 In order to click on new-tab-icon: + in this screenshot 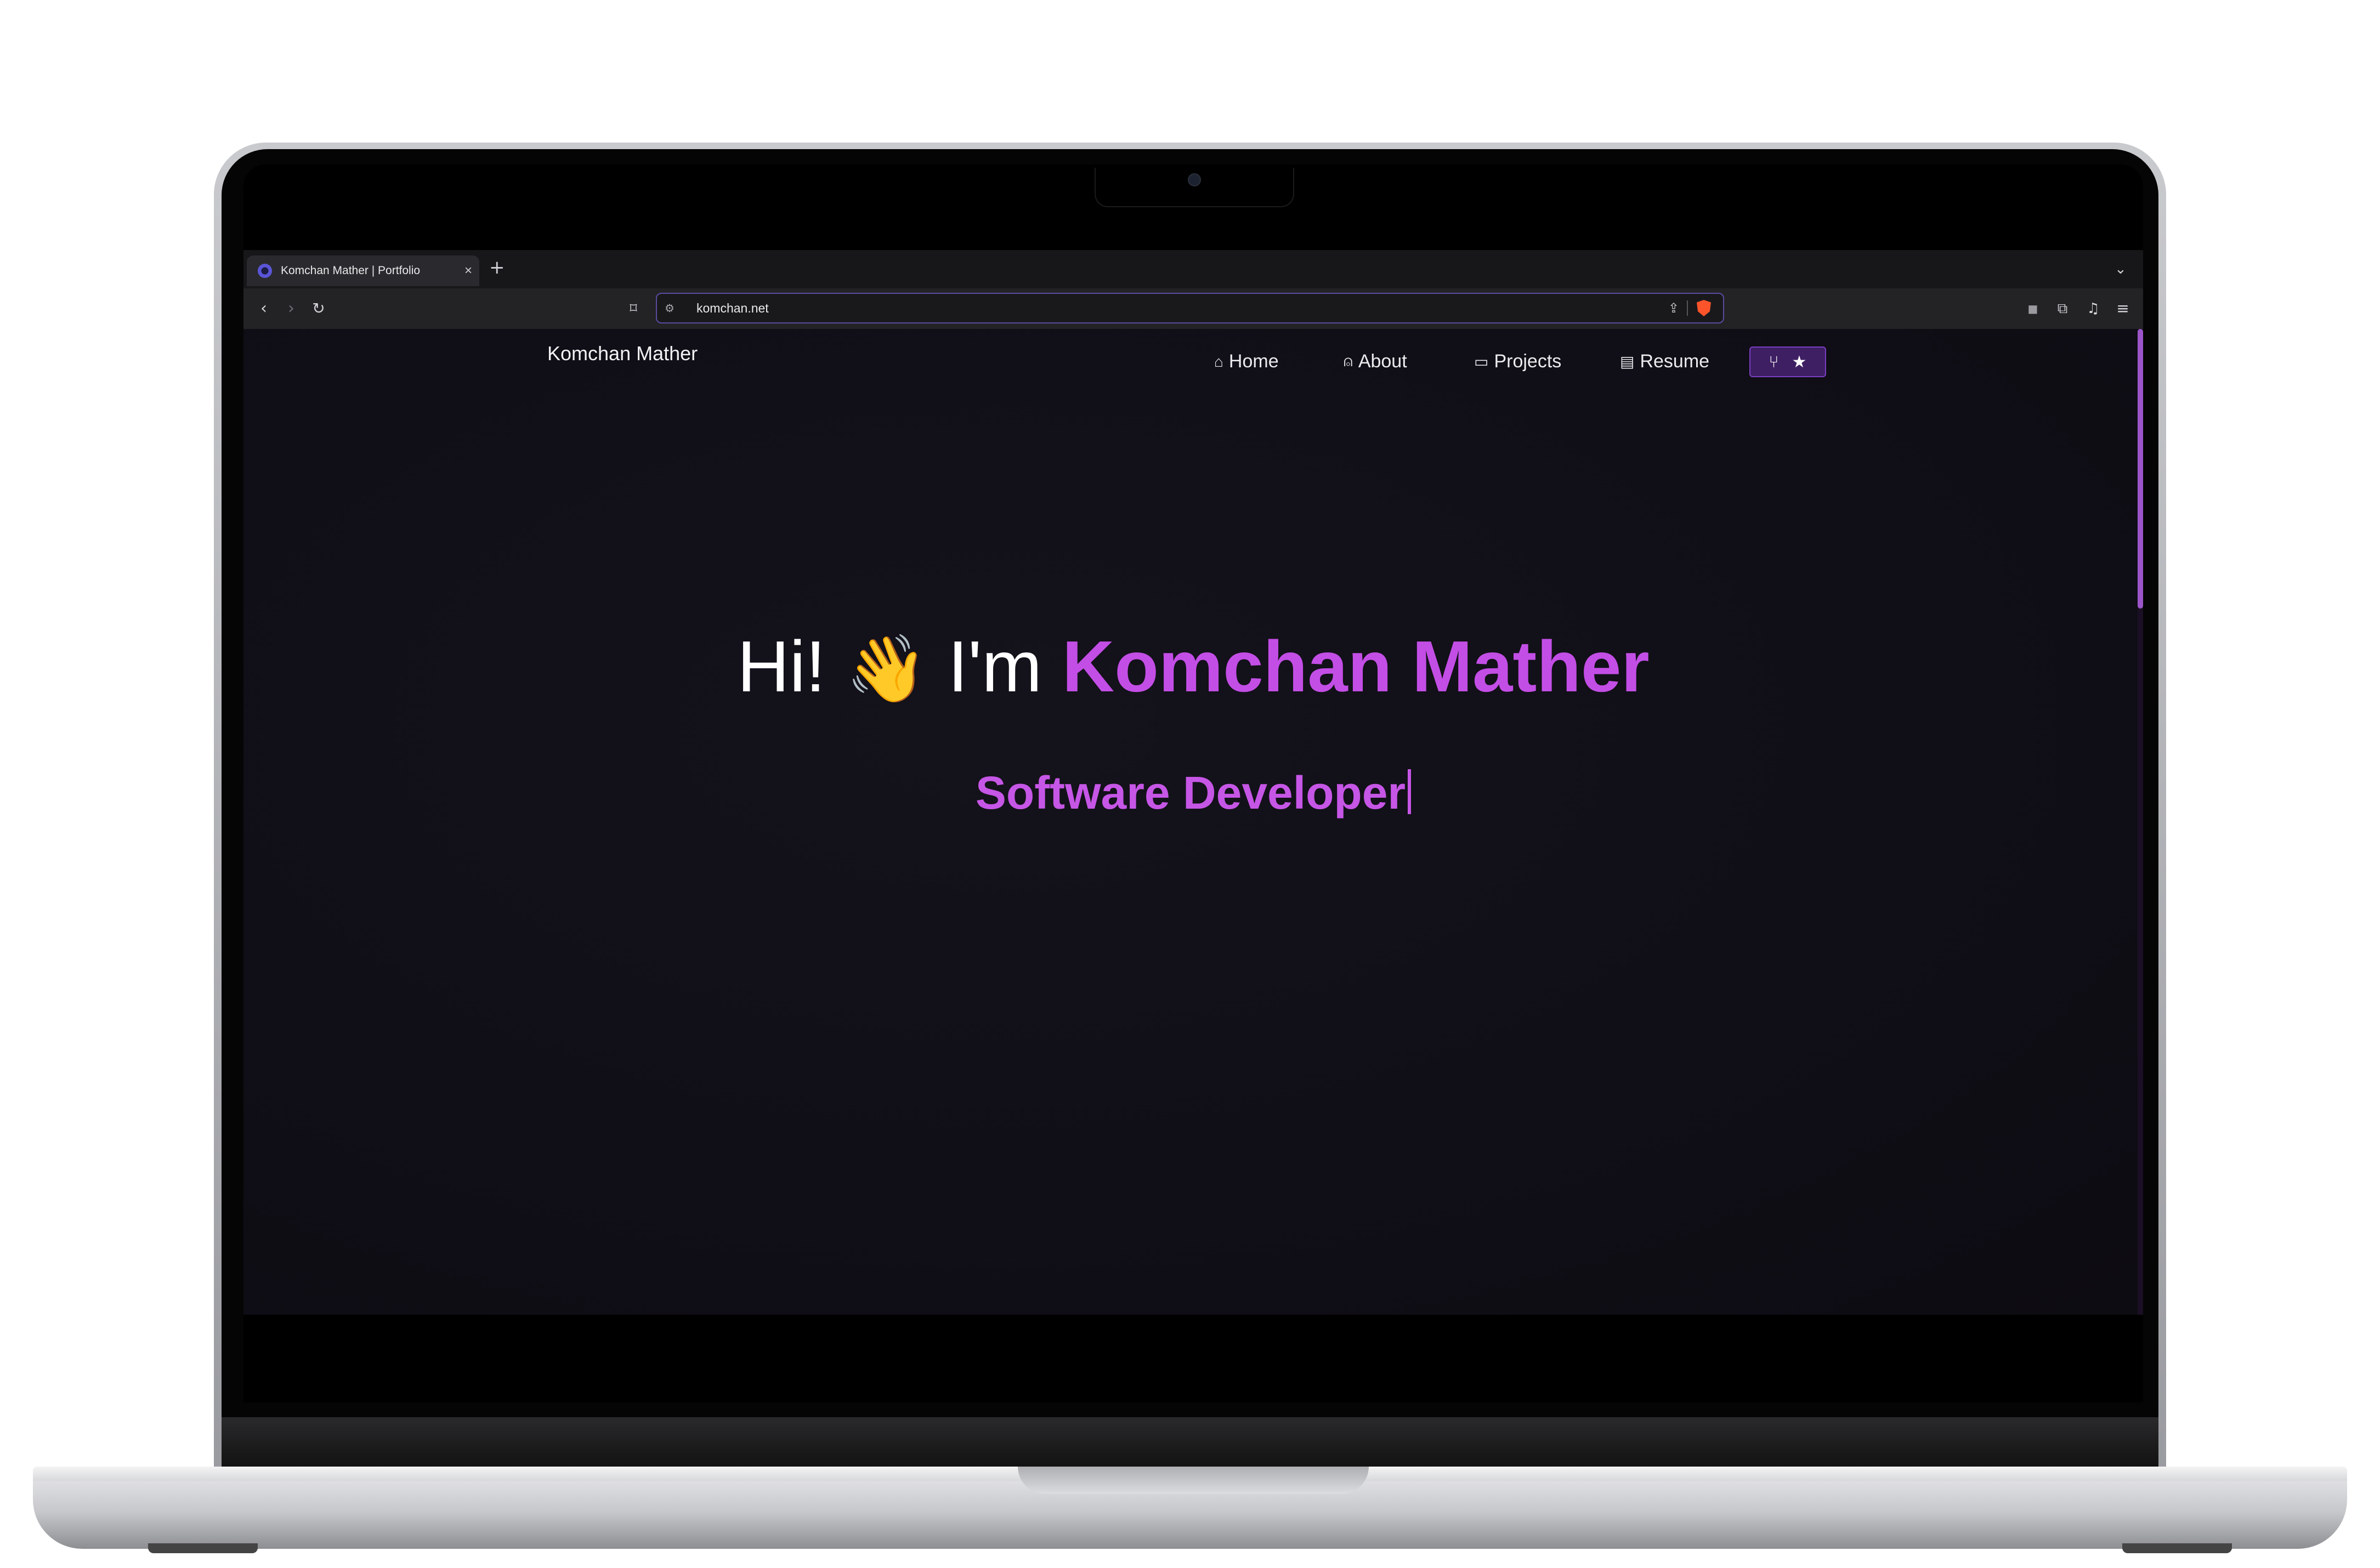, I will do `click(497, 268)`.